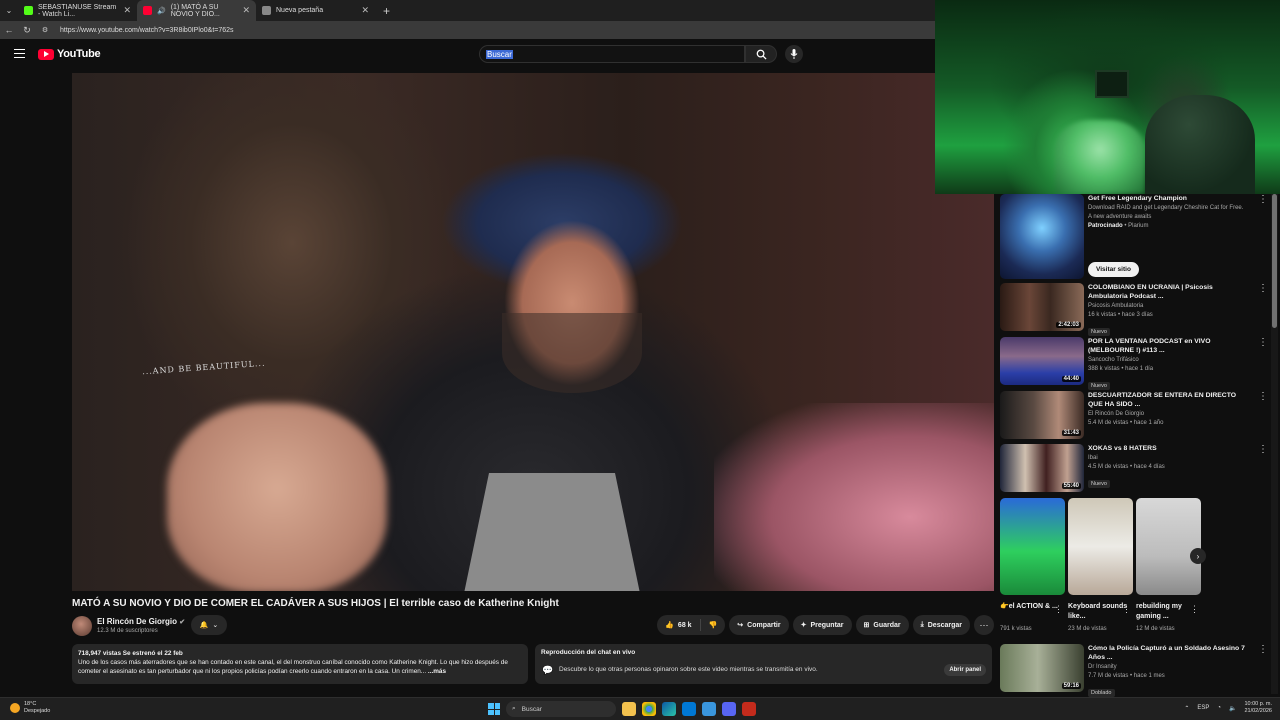 Image resolution: width=1280 pixels, height=720 pixels. Describe the element at coordinates (822, 625) in the screenshot. I see `ask-button: ✦ Preguntar` at that location.